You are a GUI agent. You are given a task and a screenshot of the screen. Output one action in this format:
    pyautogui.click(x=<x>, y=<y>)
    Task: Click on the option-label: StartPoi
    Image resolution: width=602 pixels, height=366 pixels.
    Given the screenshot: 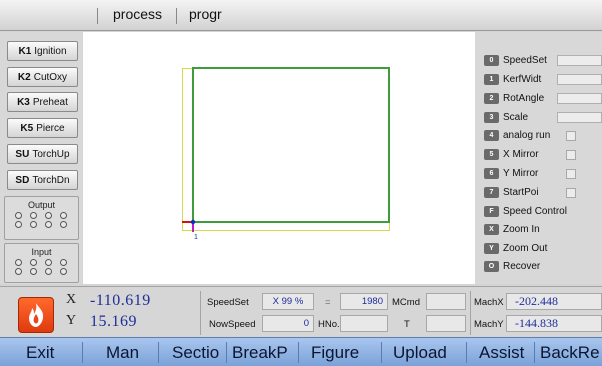 What is the action you would take?
    pyautogui.click(x=521, y=192)
    